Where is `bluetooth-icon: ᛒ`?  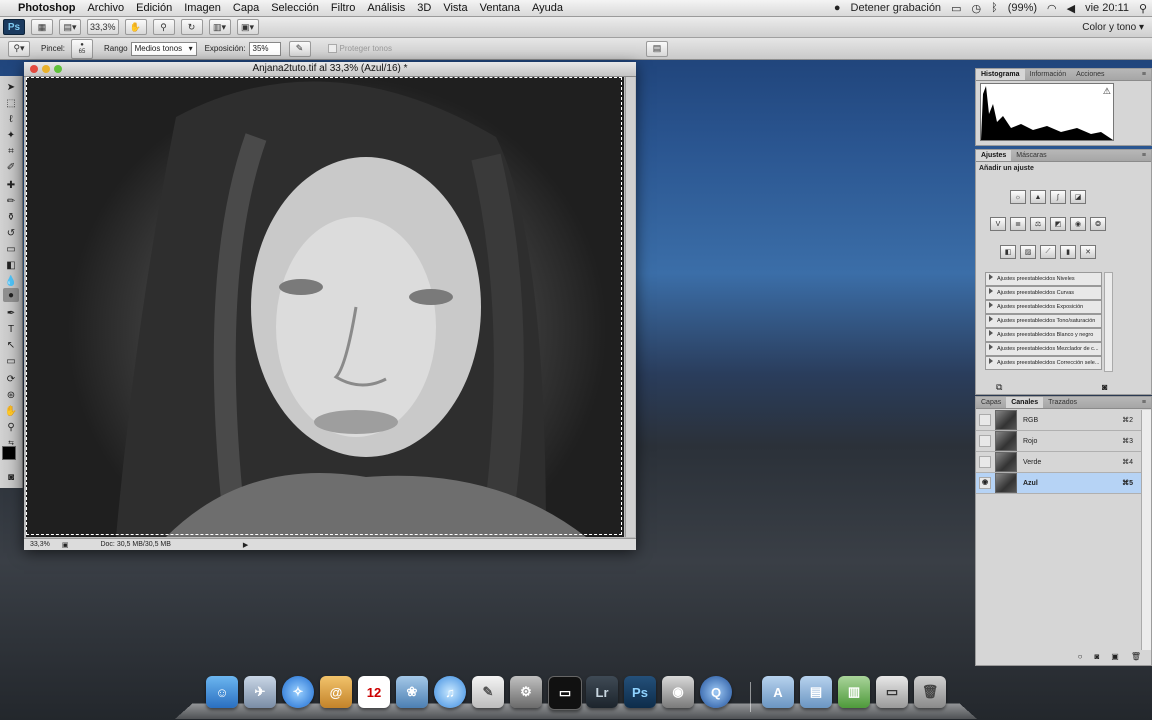 bluetooth-icon: ᛒ is located at coordinates (994, 8).